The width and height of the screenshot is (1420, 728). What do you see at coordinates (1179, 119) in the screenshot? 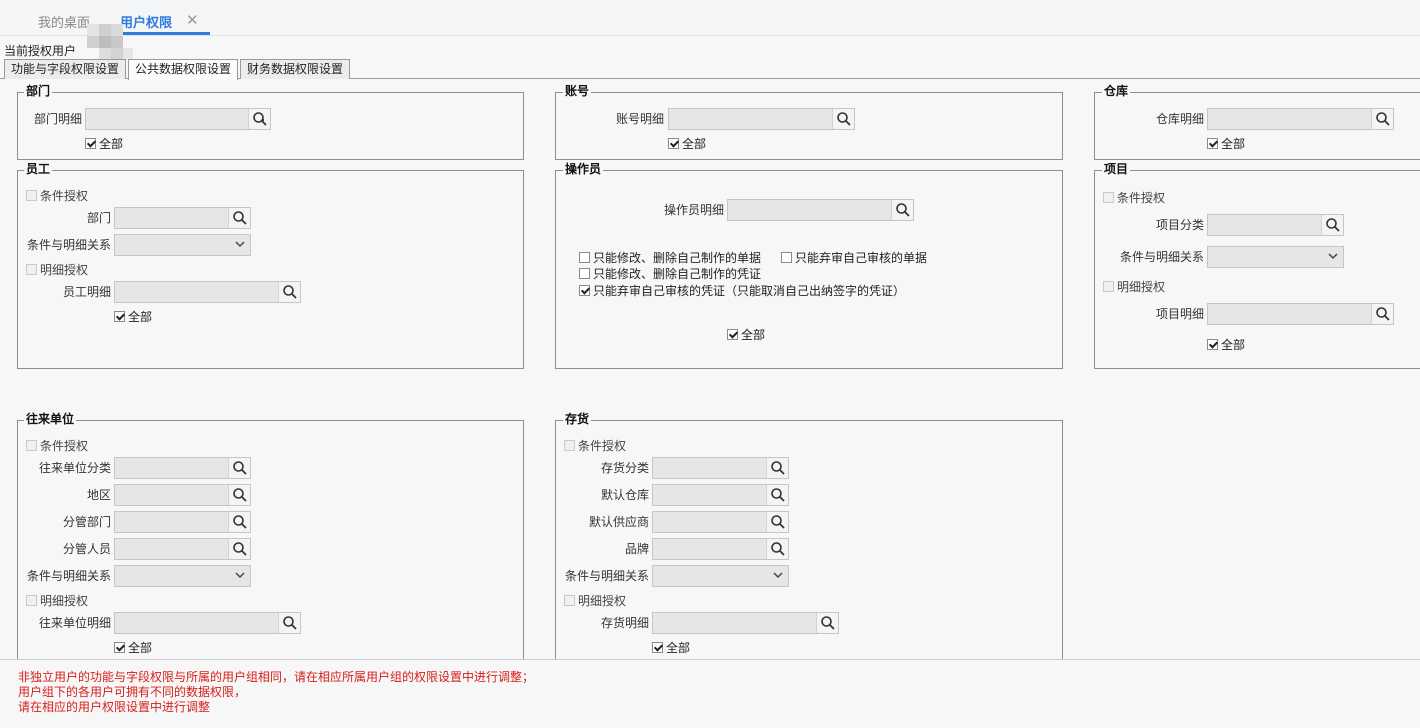
I see `warehouse-detail-label: 仓库明细` at bounding box center [1179, 119].